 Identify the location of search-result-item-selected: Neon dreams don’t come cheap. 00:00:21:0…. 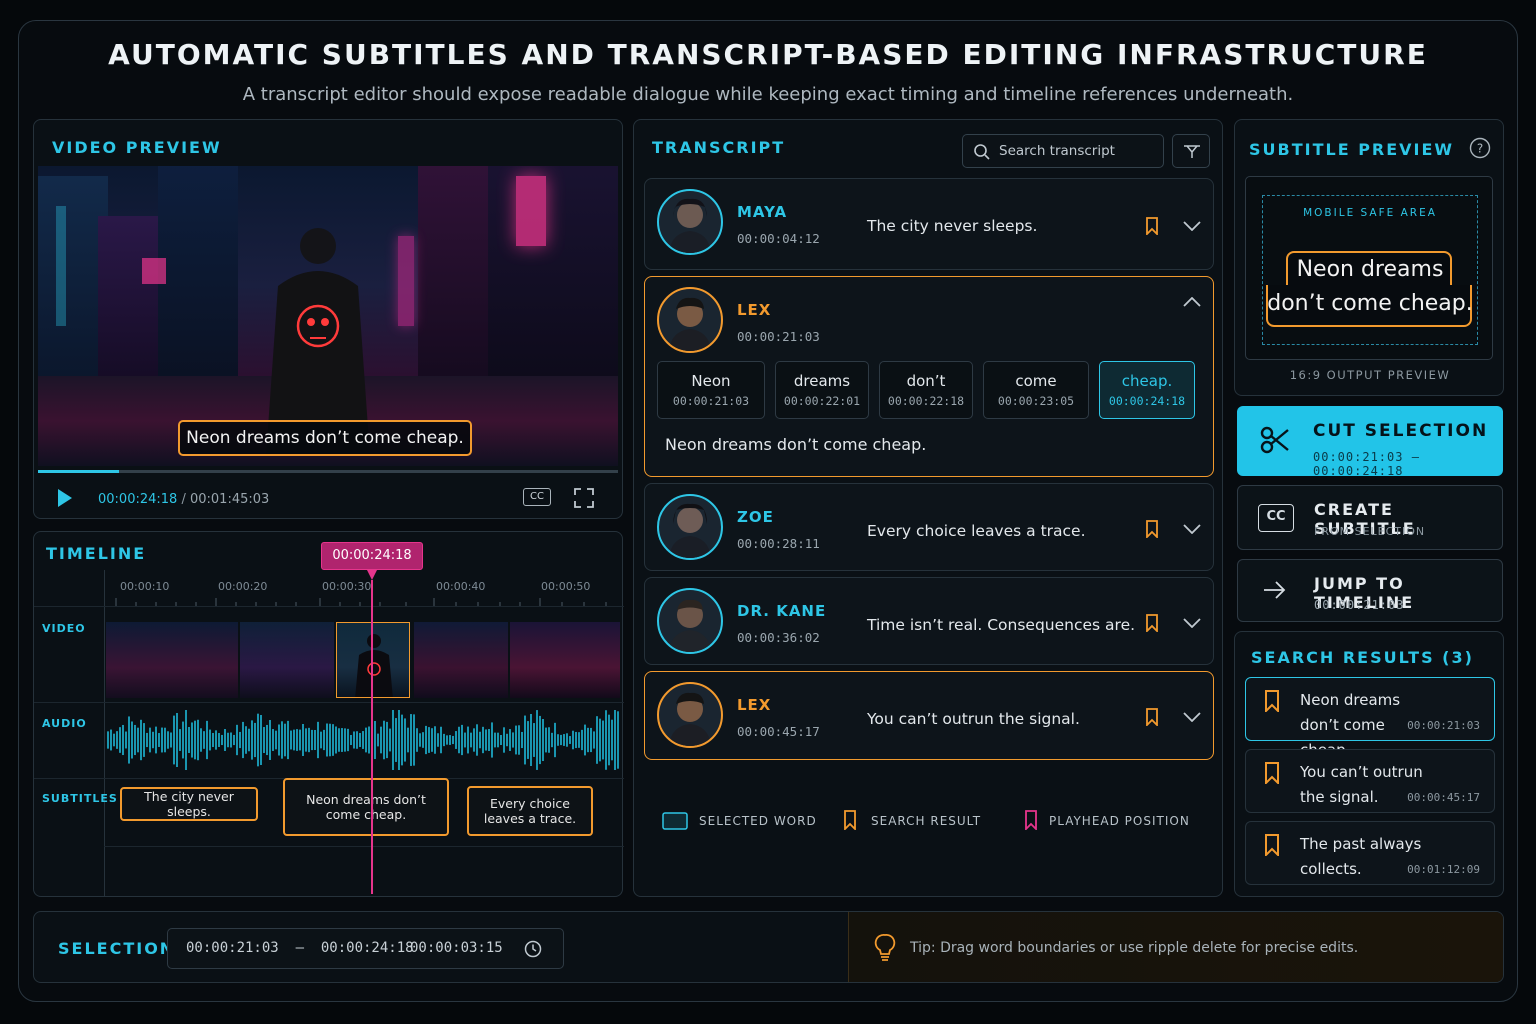
(1370, 718).